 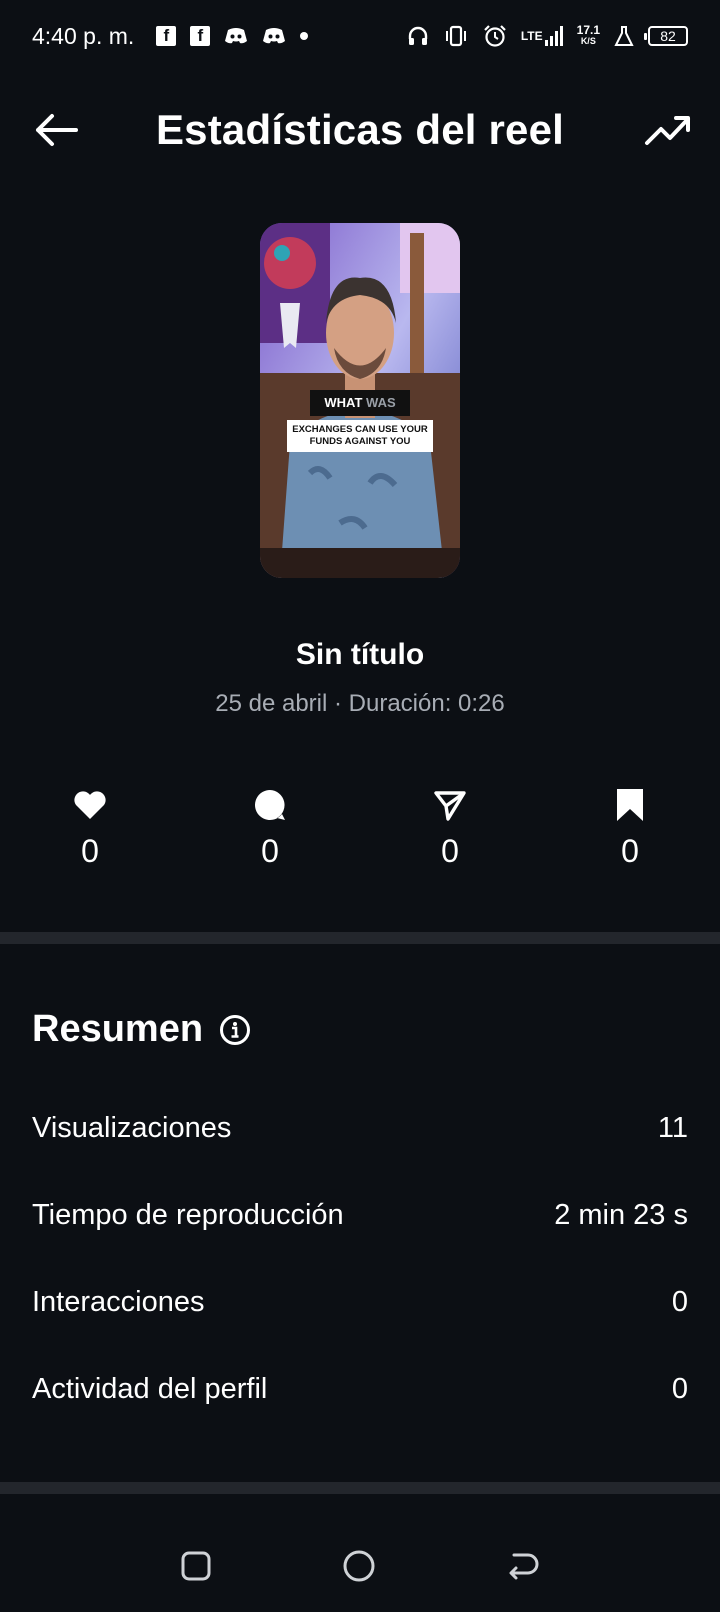 What do you see at coordinates (418, 36) in the screenshot?
I see `headphones-icon` at bounding box center [418, 36].